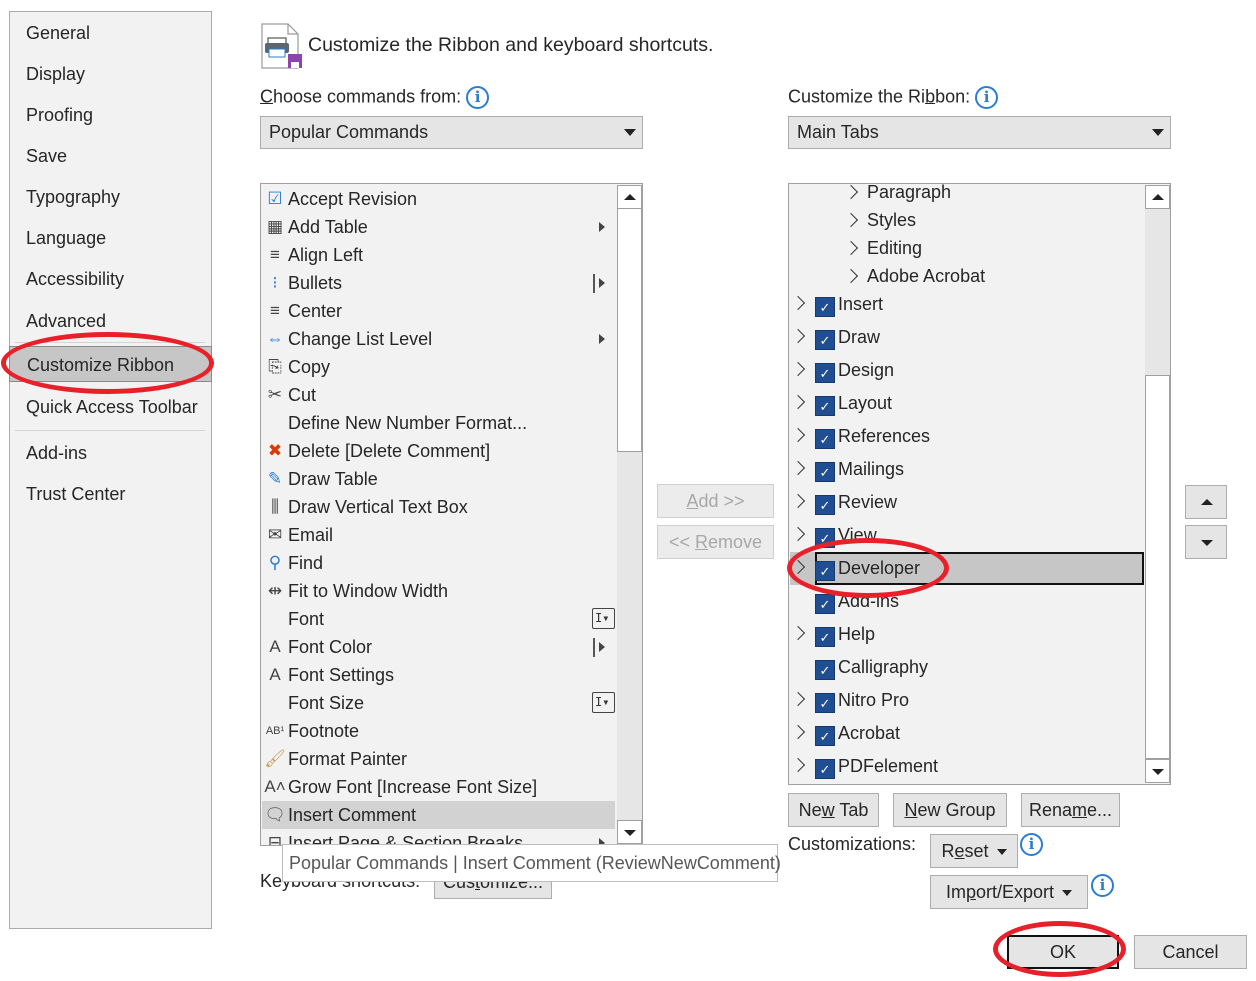  Describe the element at coordinates (438, 591) in the screenshot. I see `command-item: ⇹ Fit to Window Width` at that location.